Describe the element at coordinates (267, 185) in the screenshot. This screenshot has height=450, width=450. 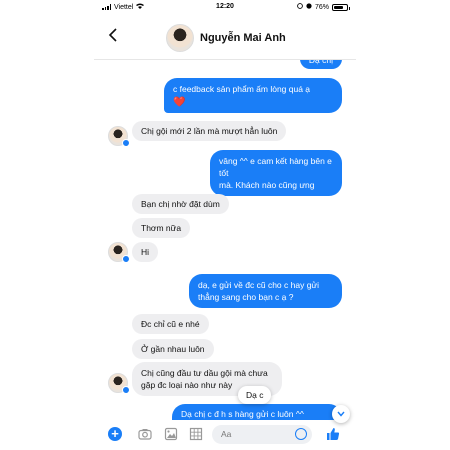
I see `message-text: mà. Khách nào cũng ưng` at that location.